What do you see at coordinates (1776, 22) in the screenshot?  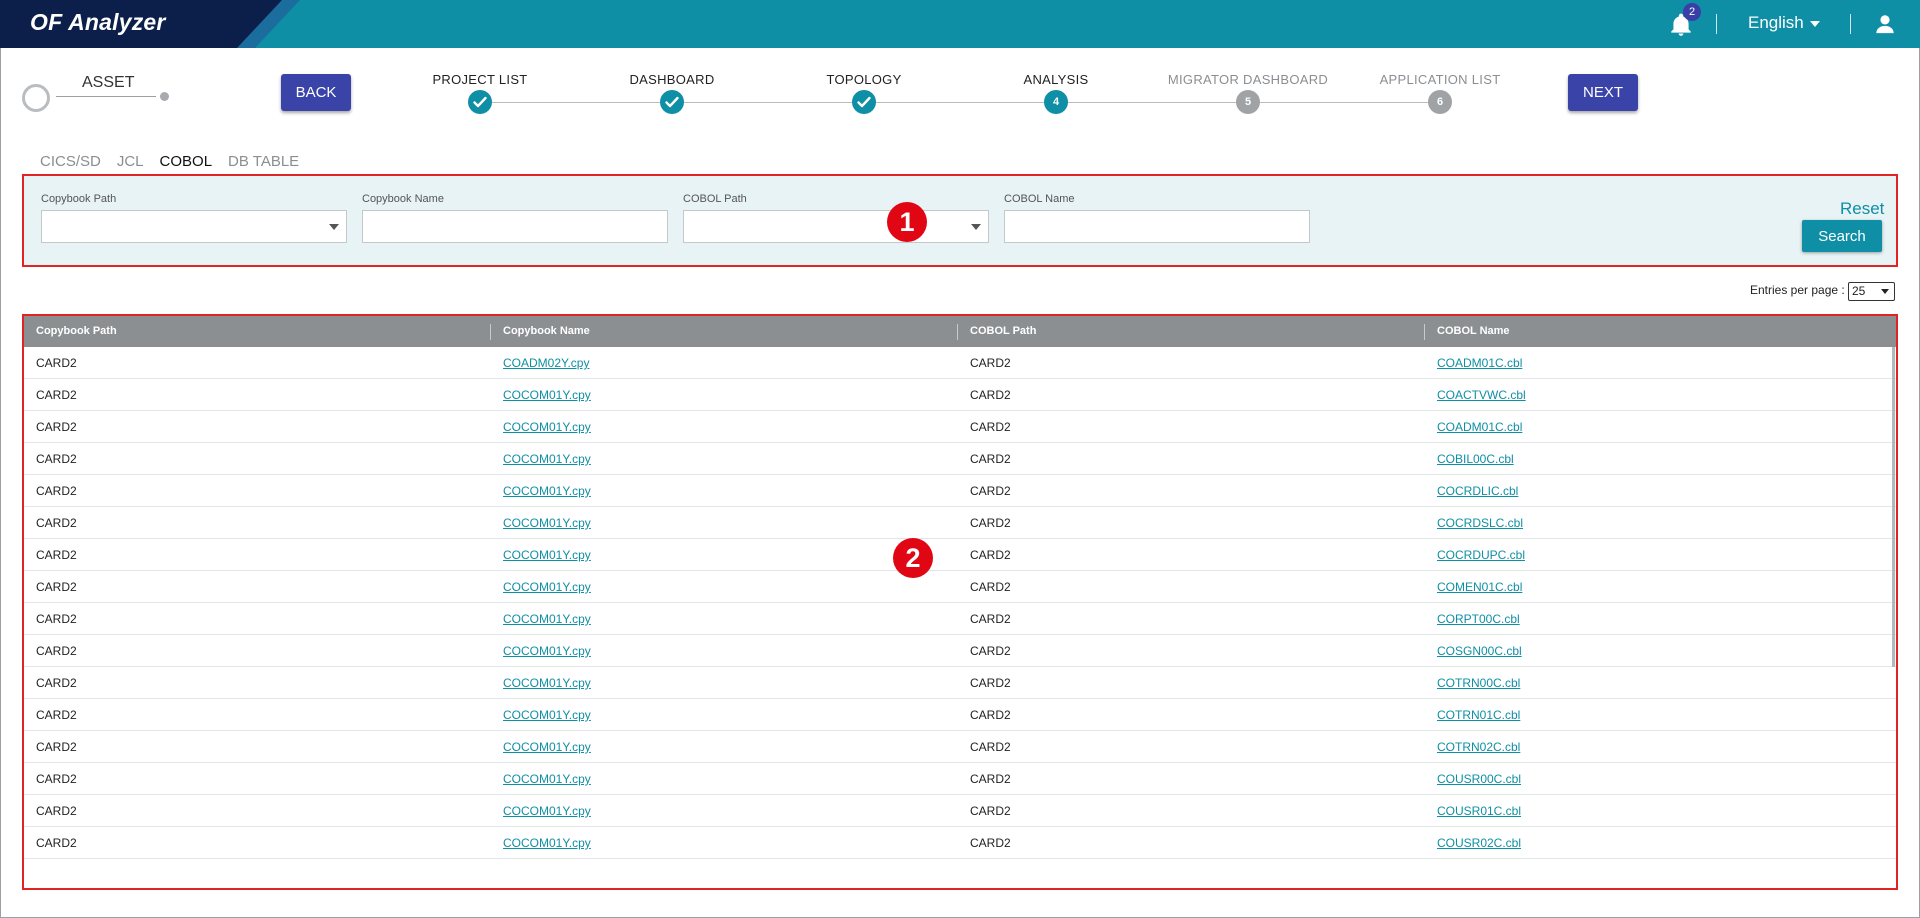 I see `language-label: English` at bounding box center [1776, 22].